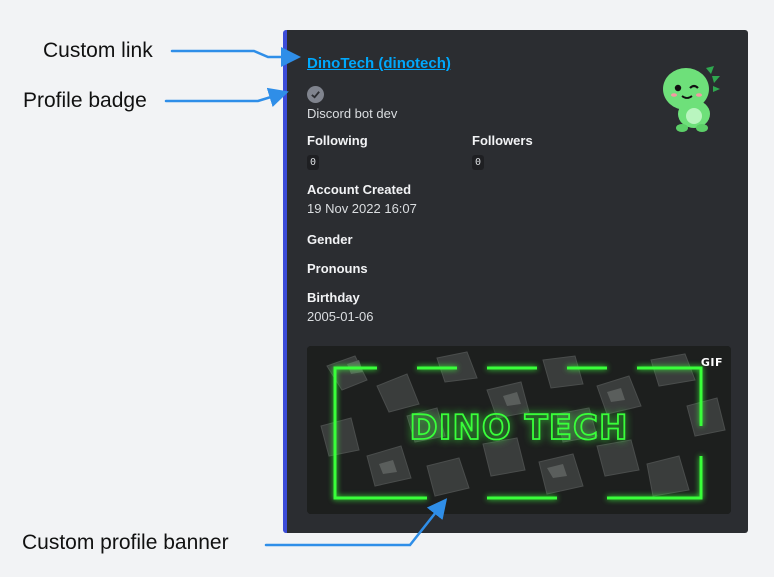 Image resolution: width=774 pixels, height=577 pixels. What do you see at coordinates (235, 57) in the screenshot?
I see `arrow-custom-link` at bounding box center [235, 57].